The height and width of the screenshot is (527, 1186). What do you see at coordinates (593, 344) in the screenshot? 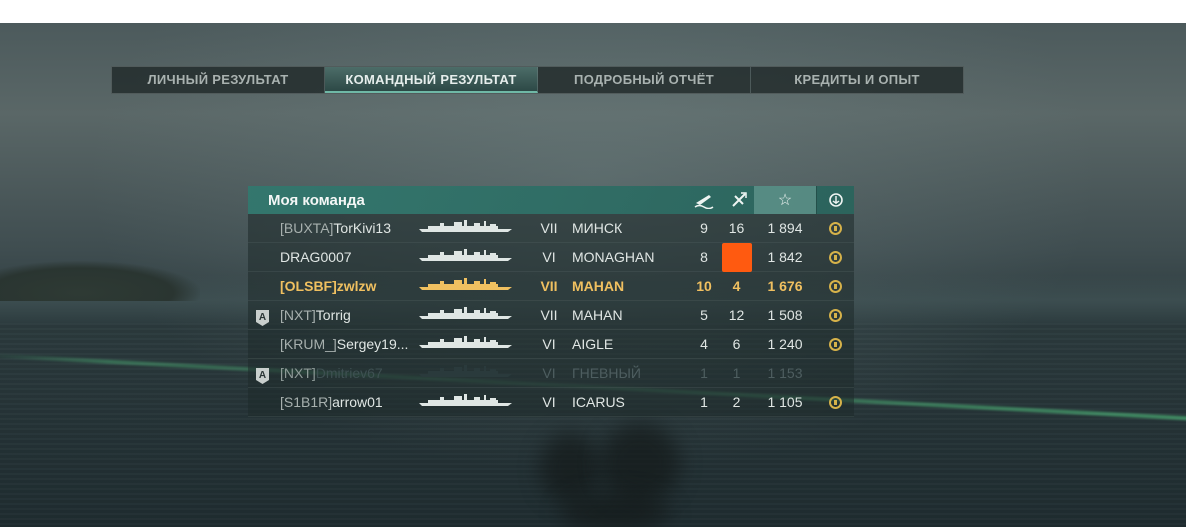
I see `ship-name: AIGLE` at bounding box center [593, 344].